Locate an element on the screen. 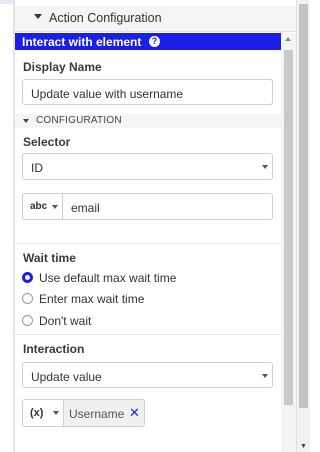 The image size is (320, 452). radio-dont-wait-label: Don't wait is located at coordinates (65, 321).